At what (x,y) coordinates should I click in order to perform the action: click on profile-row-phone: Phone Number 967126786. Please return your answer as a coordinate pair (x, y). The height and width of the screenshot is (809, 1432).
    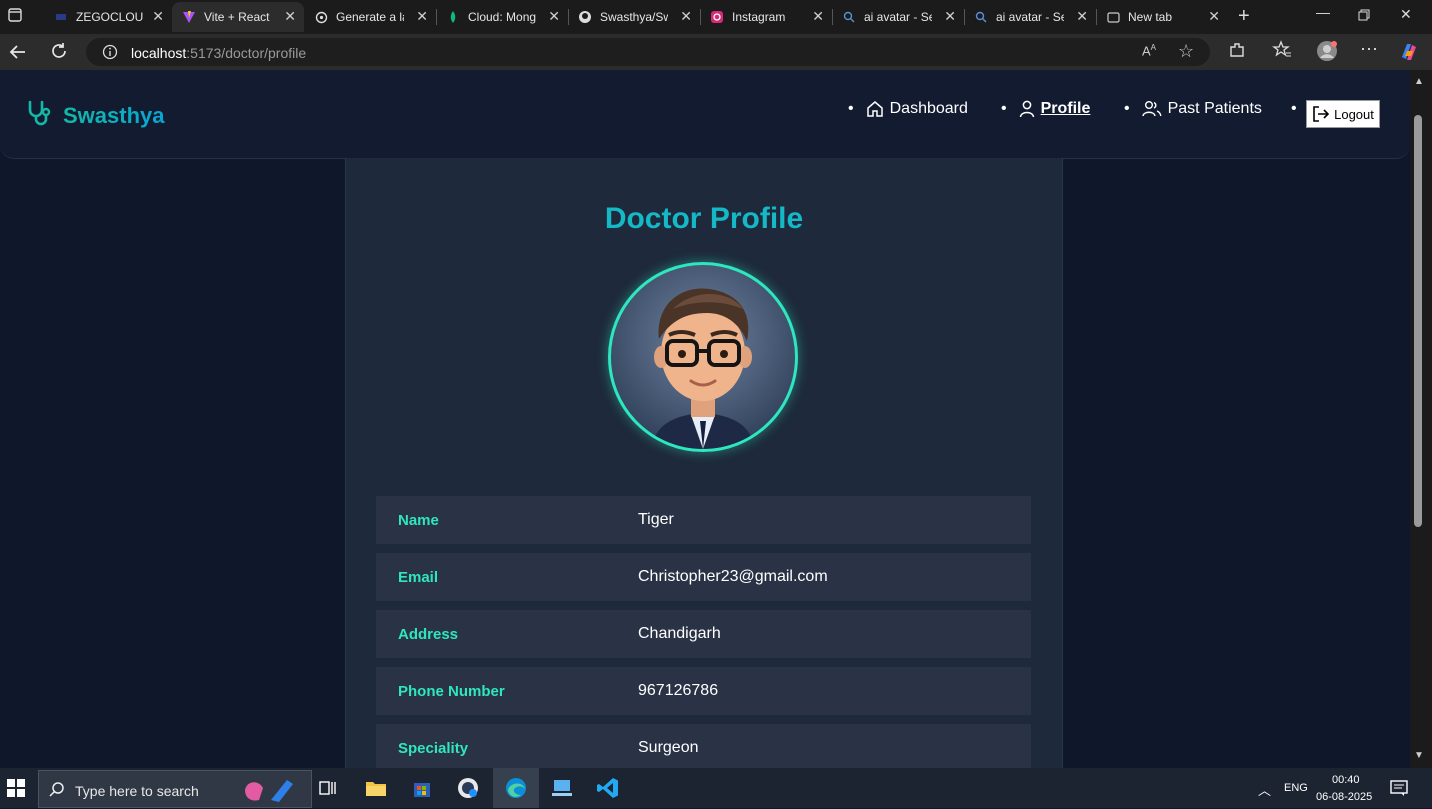
    Looking at the image, I should click on (703, 691).